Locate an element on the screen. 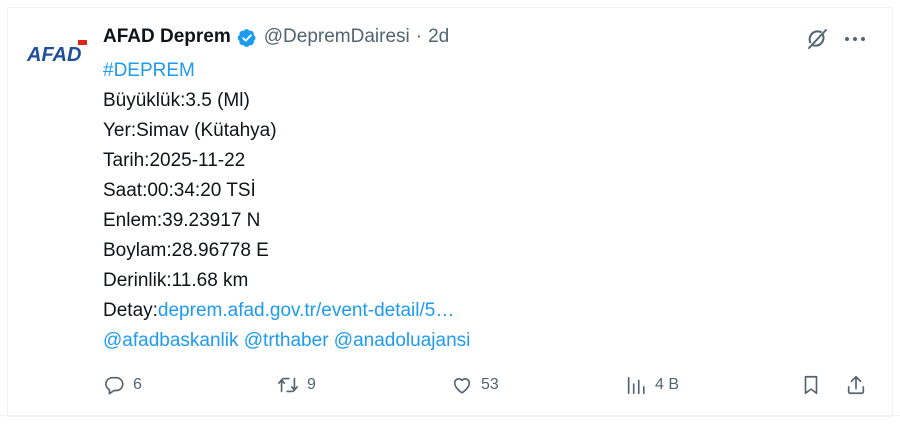 Image resolution: width=900 pixels, height=430 pixels. tweet-timestamp: 2d is located at coordinates (438, 37).